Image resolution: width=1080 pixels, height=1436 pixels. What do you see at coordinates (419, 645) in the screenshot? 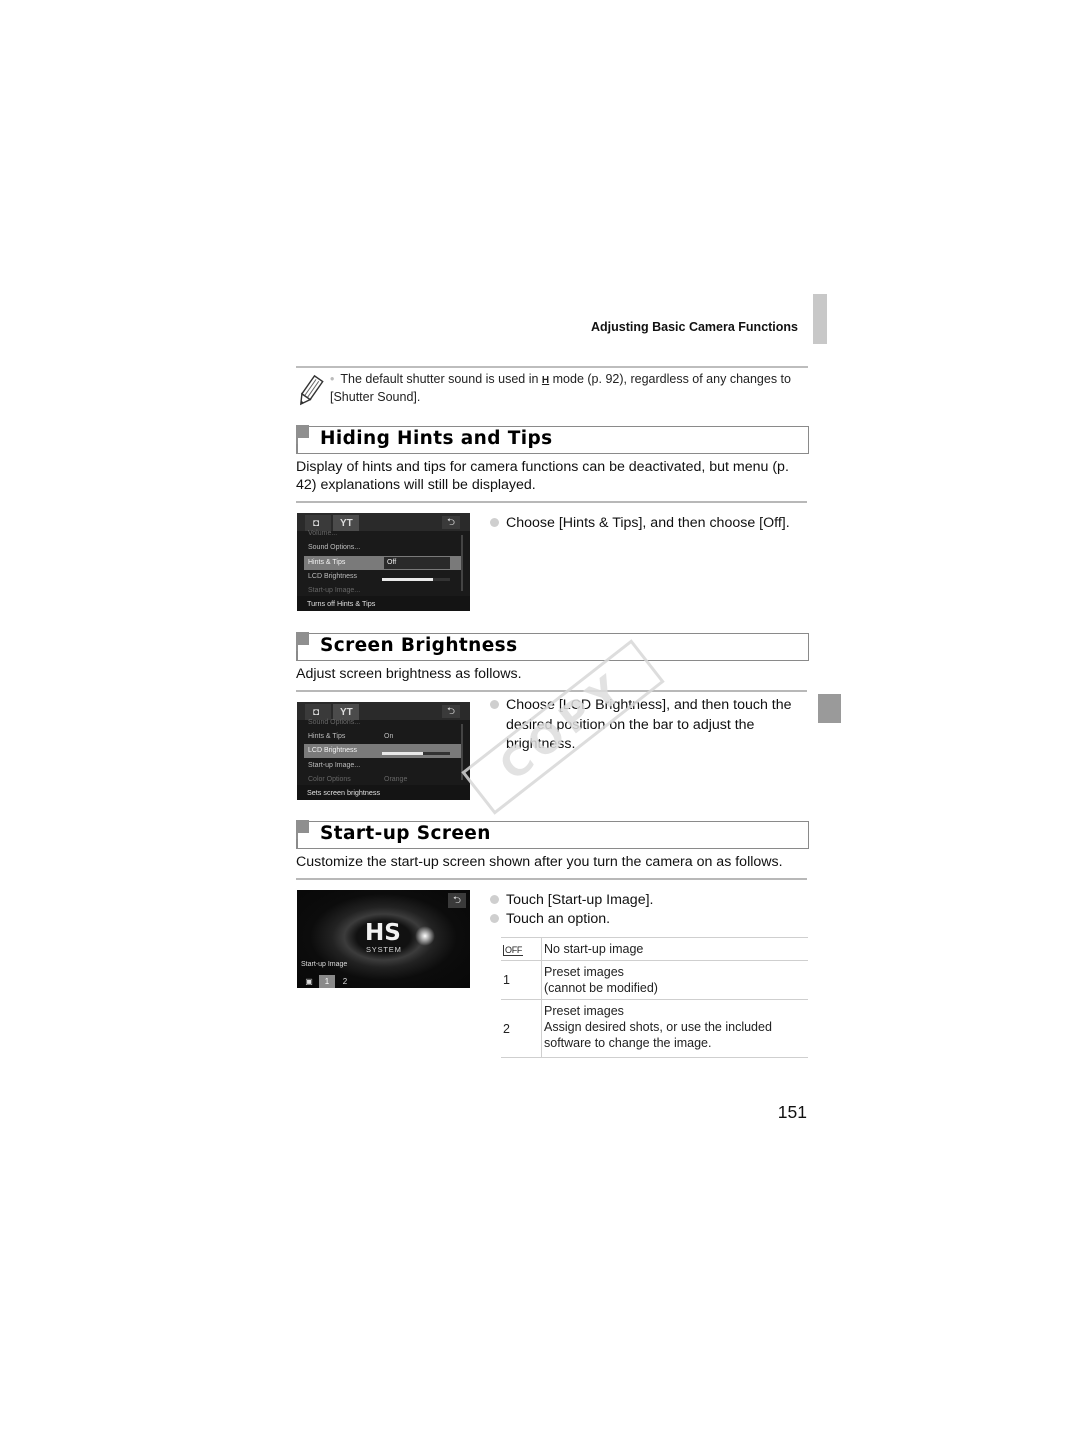
I see `section-title: Screen Brightness` at bounding box center [419, 645].